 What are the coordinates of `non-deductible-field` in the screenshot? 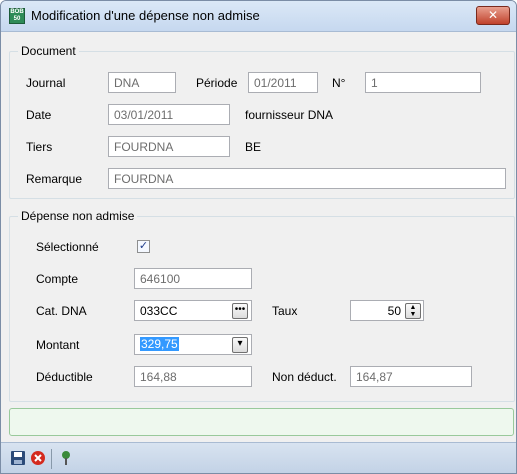 It's located at (411, 376).